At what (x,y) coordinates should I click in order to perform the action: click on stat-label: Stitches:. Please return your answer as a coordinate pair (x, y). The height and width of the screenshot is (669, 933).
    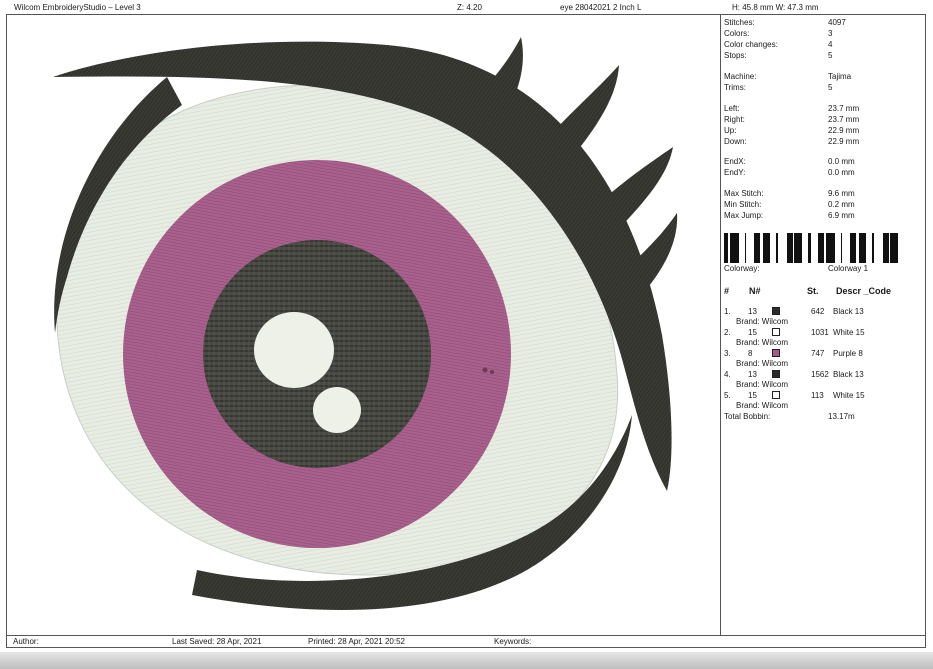
    Looking at the image, I should click on (739, 22).